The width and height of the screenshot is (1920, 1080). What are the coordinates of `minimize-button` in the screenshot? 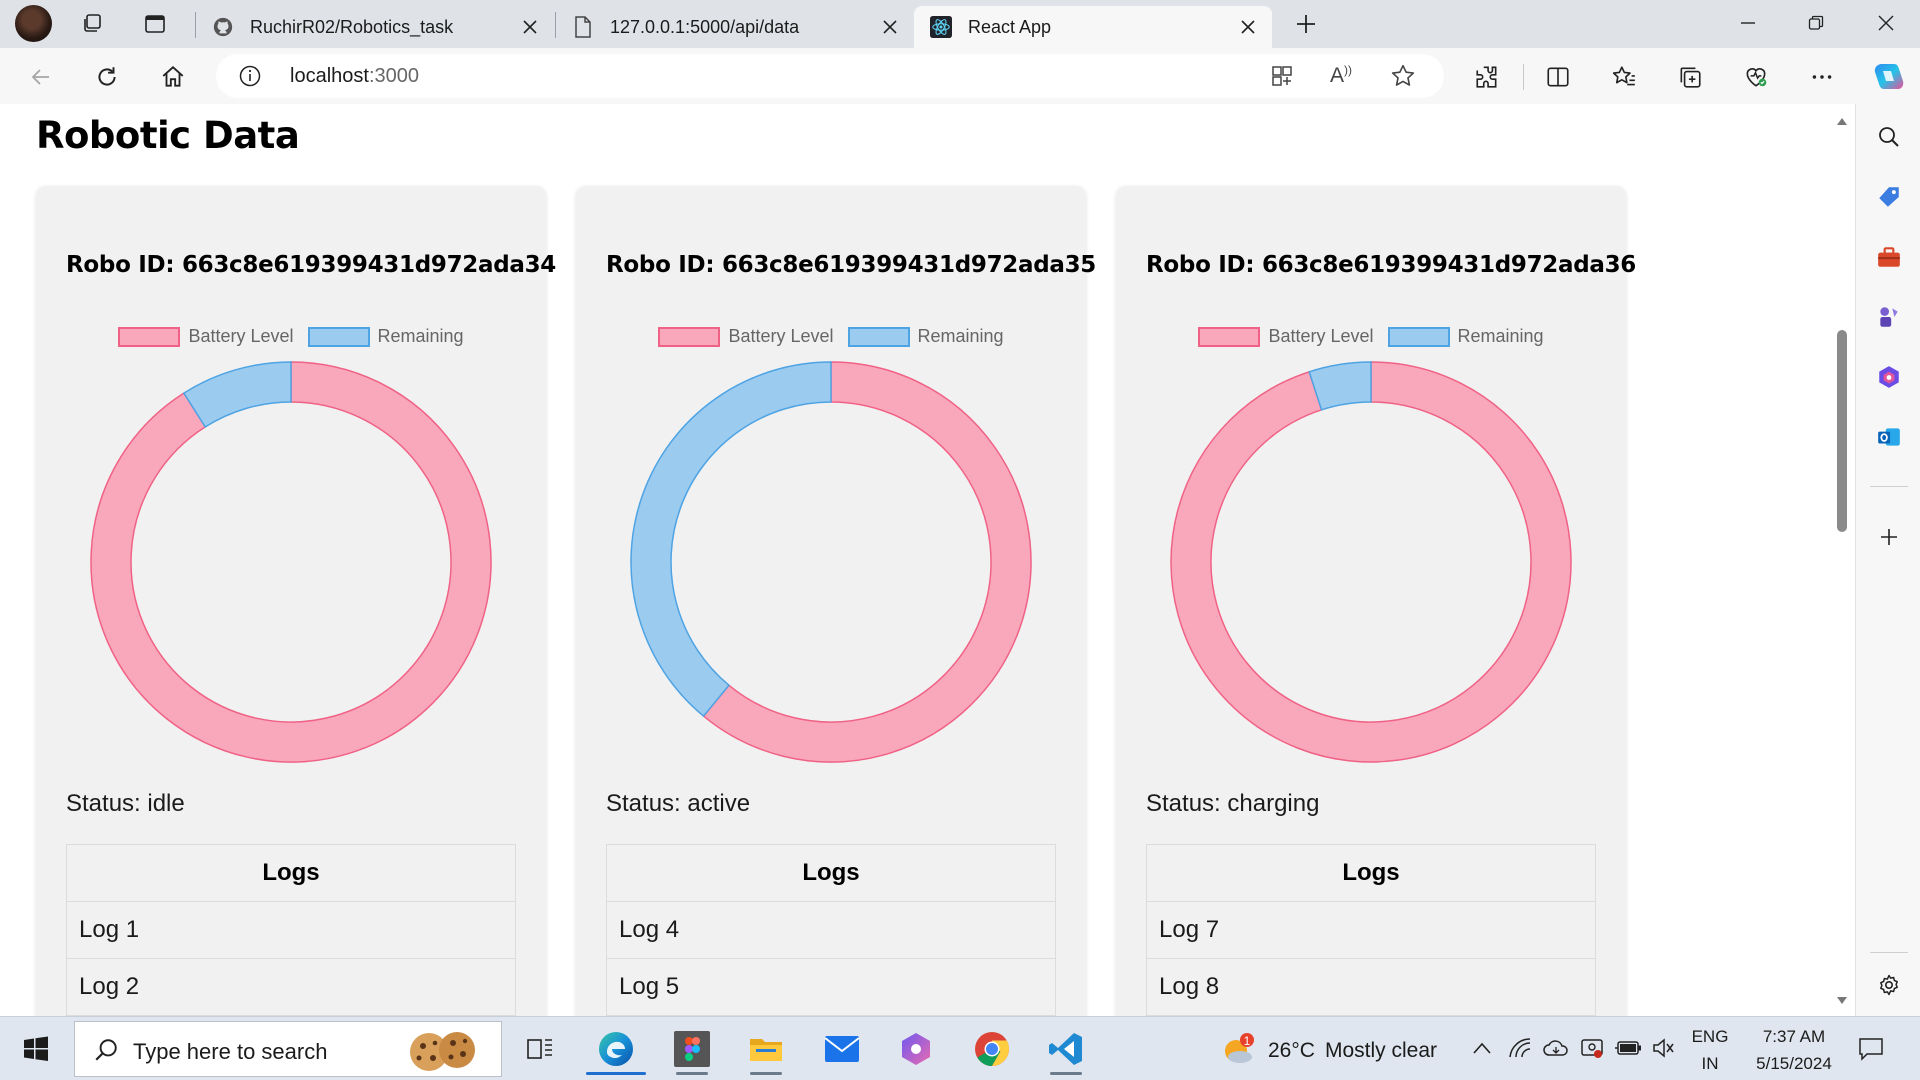 It's located at (1748, 23).